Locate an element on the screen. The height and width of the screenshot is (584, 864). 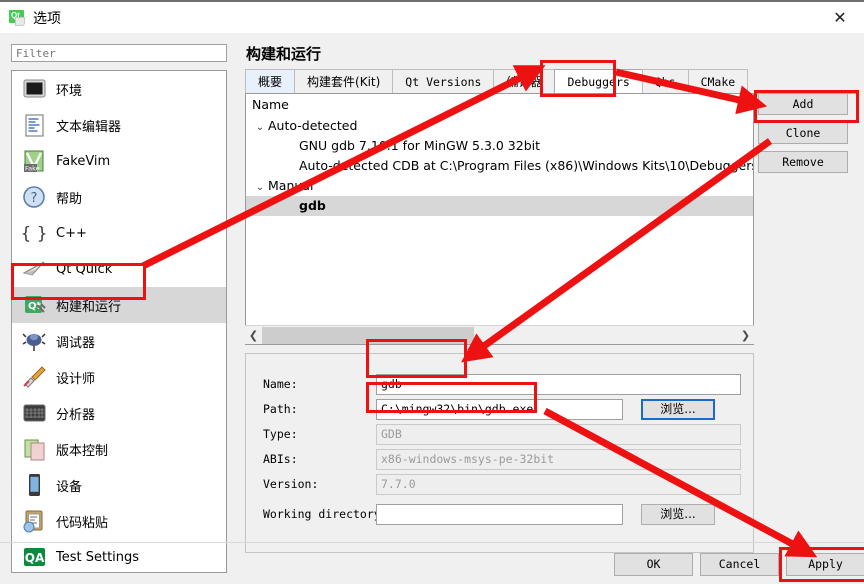
sidebar-item-9: 分析器 is located at coordinates (119, 413).